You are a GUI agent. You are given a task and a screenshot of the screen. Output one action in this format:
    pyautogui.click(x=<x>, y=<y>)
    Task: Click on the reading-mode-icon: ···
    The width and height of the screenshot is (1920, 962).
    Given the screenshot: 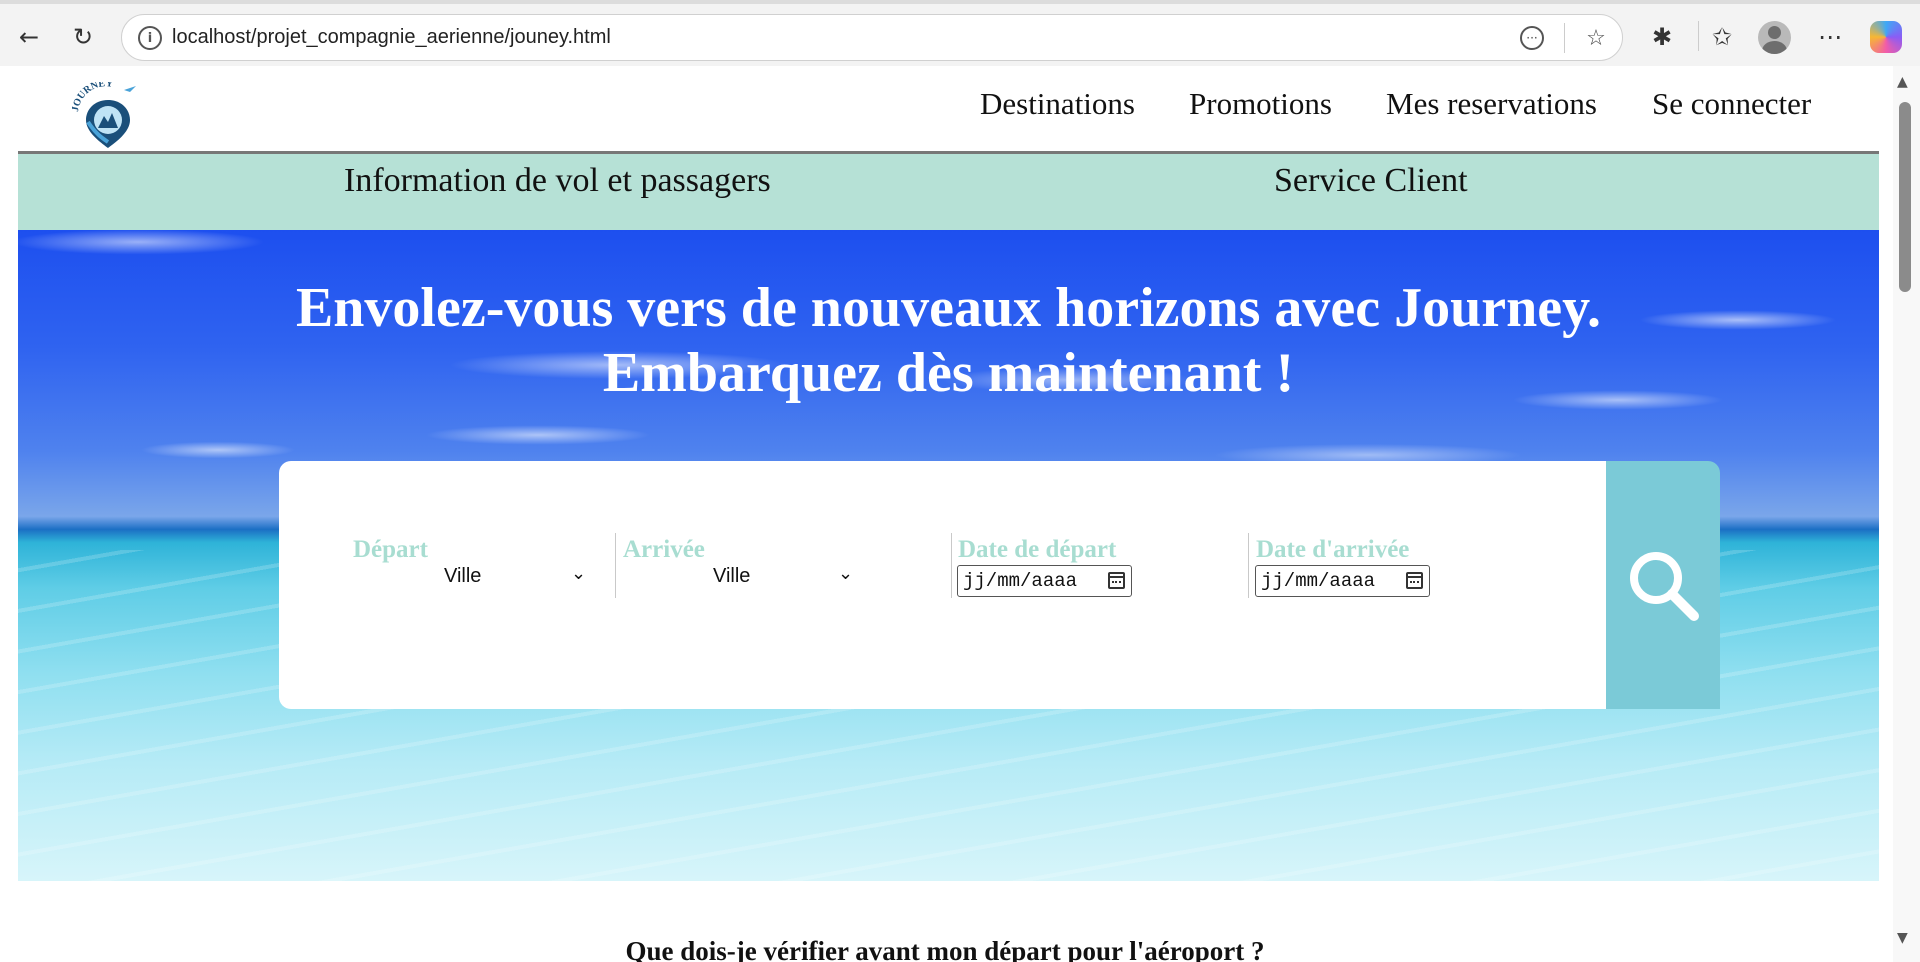 What is the action you would take?
    pyautogui.click(x=1532, y=38)
    